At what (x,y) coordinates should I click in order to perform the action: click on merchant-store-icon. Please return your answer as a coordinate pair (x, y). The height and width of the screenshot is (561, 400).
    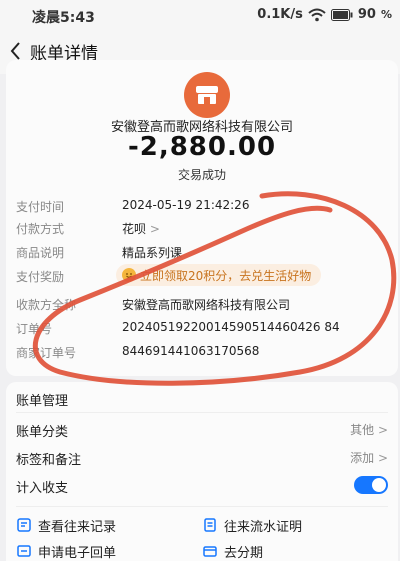
    Looking at the image, I should click on (207, 95).